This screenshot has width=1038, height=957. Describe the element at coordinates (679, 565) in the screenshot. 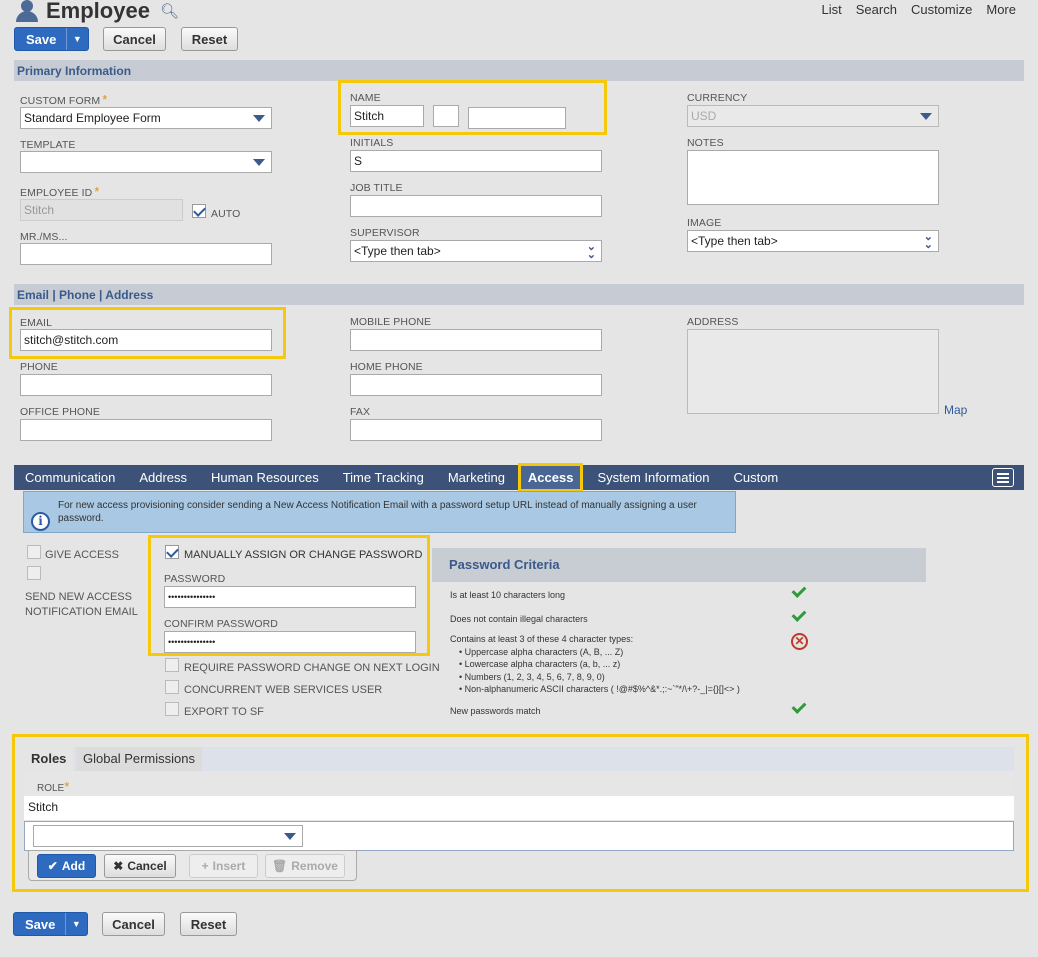

I see `password-criteria-header: Password Criteria` at that location.